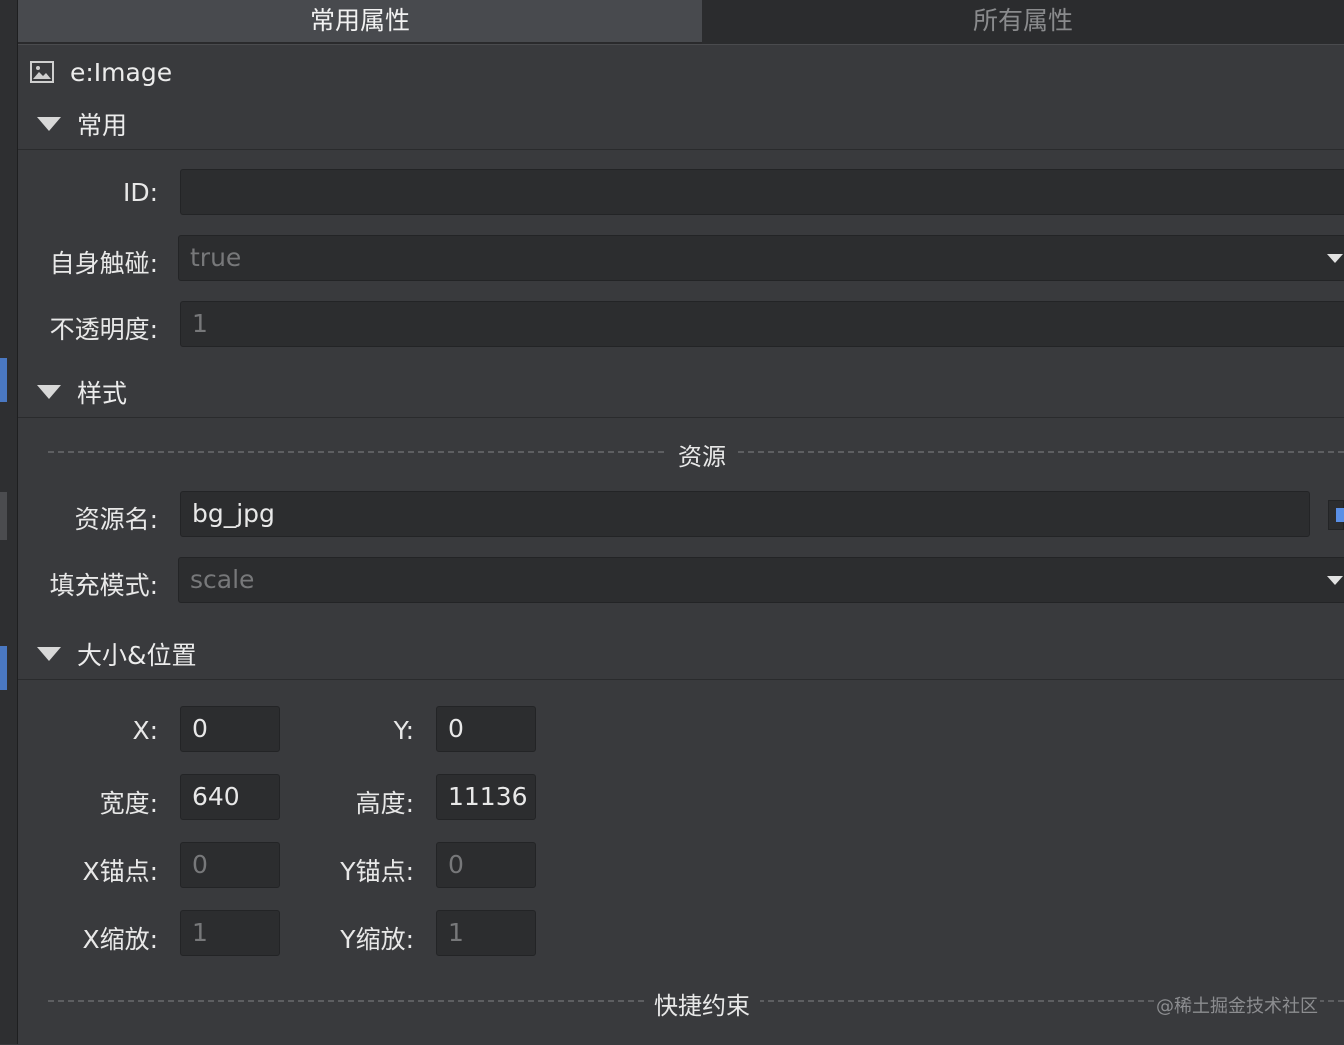 This screenshot has height=1045, width=1344. I want to click on resource-divider: 资源, so click(696, 454).